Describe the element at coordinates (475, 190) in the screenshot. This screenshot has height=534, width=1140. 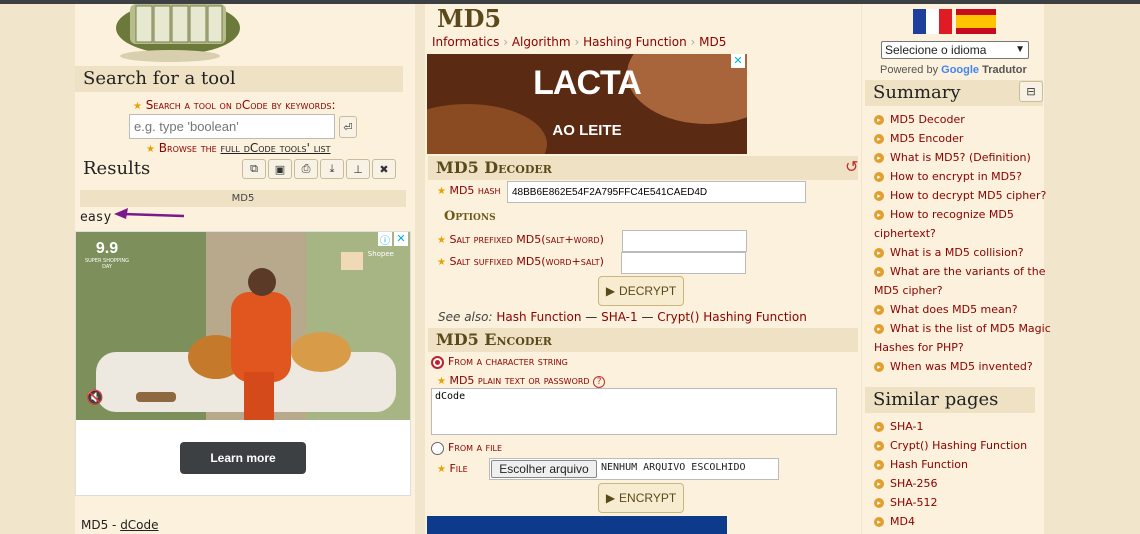
I see `hash-label: MD5 hash` at that location.